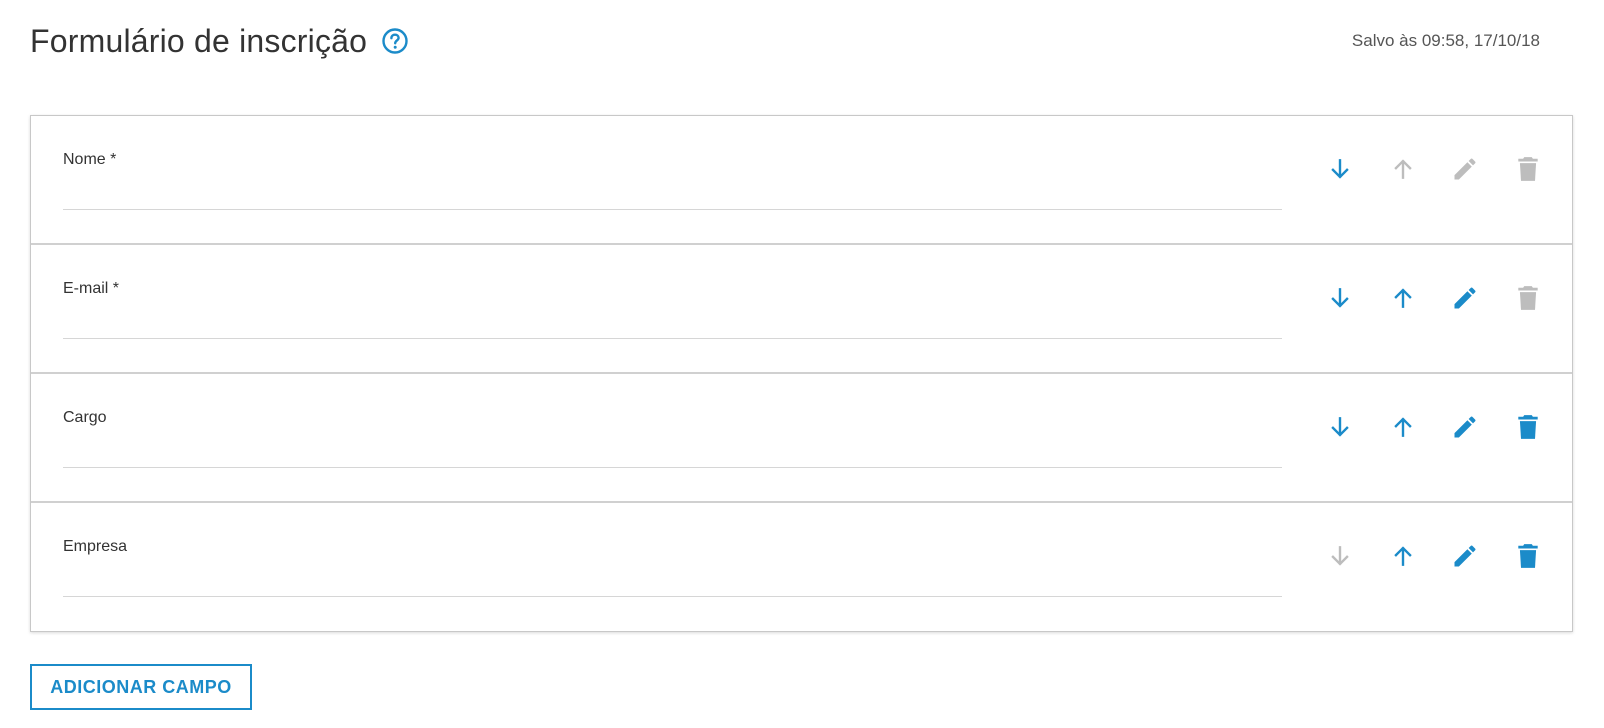 This screenshot has height=728, width=1604. I want to click on help-circle-icon, so click(395, 41).